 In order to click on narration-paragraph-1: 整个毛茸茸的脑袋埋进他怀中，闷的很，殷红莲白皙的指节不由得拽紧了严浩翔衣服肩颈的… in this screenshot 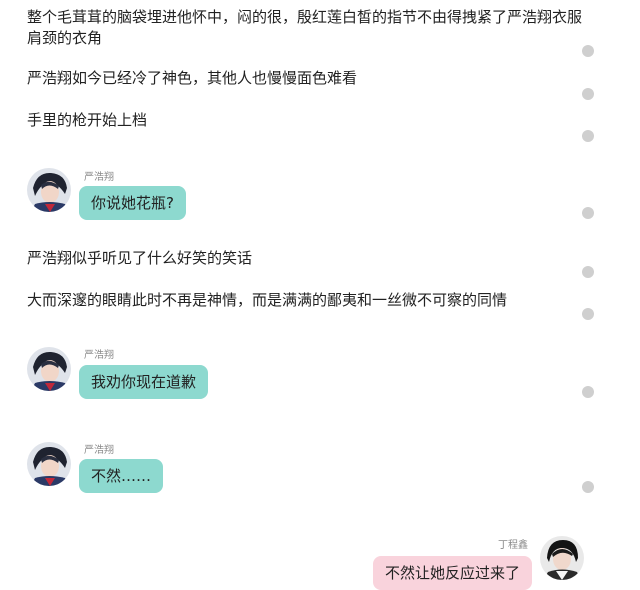, I will do `click(305, 27)`.